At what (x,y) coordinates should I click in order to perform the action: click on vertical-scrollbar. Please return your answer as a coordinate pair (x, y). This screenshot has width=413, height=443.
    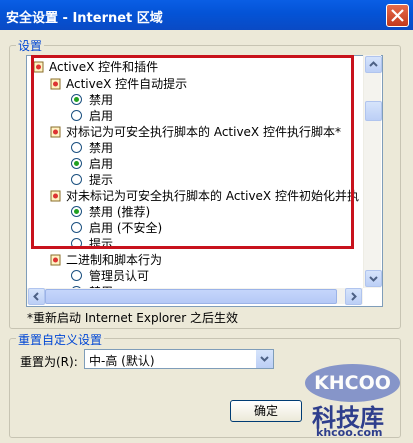
    Looking at the image, I should click on (372, 171).